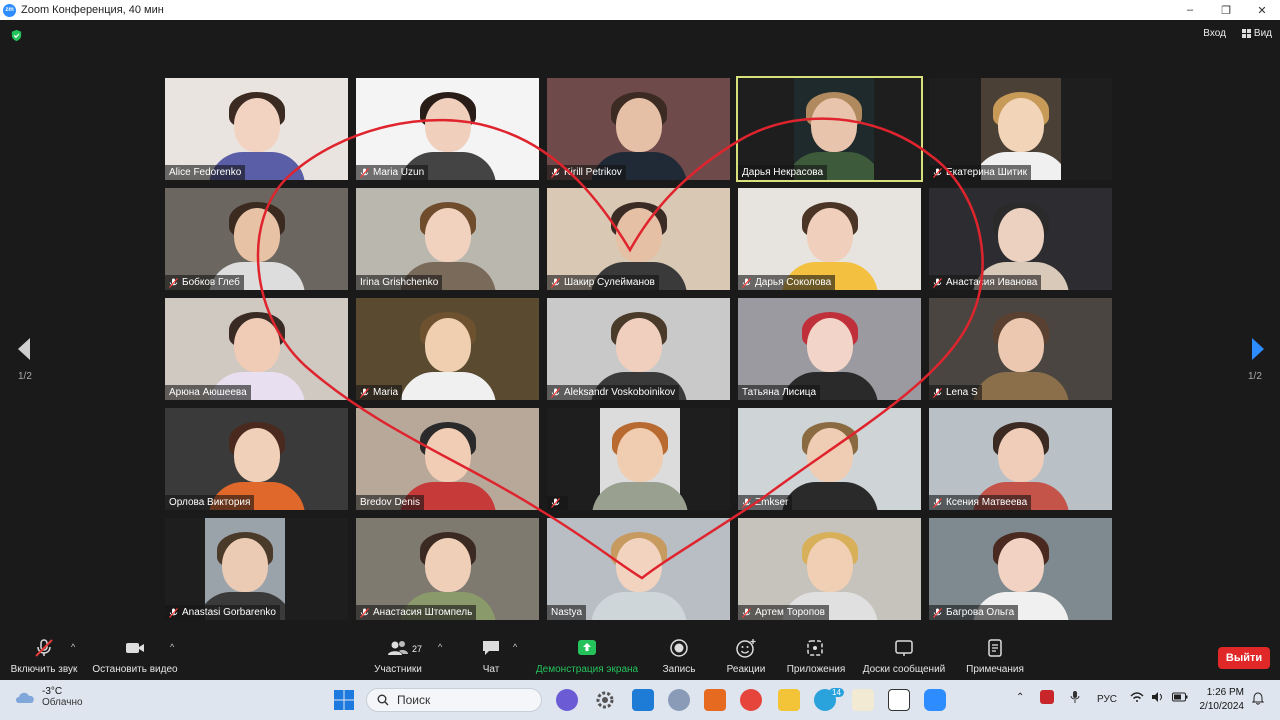  What do you see at coordinates (1190, 10) in the screenshot?
I see `minimize-button: –` at bounding box center [1190, 10].